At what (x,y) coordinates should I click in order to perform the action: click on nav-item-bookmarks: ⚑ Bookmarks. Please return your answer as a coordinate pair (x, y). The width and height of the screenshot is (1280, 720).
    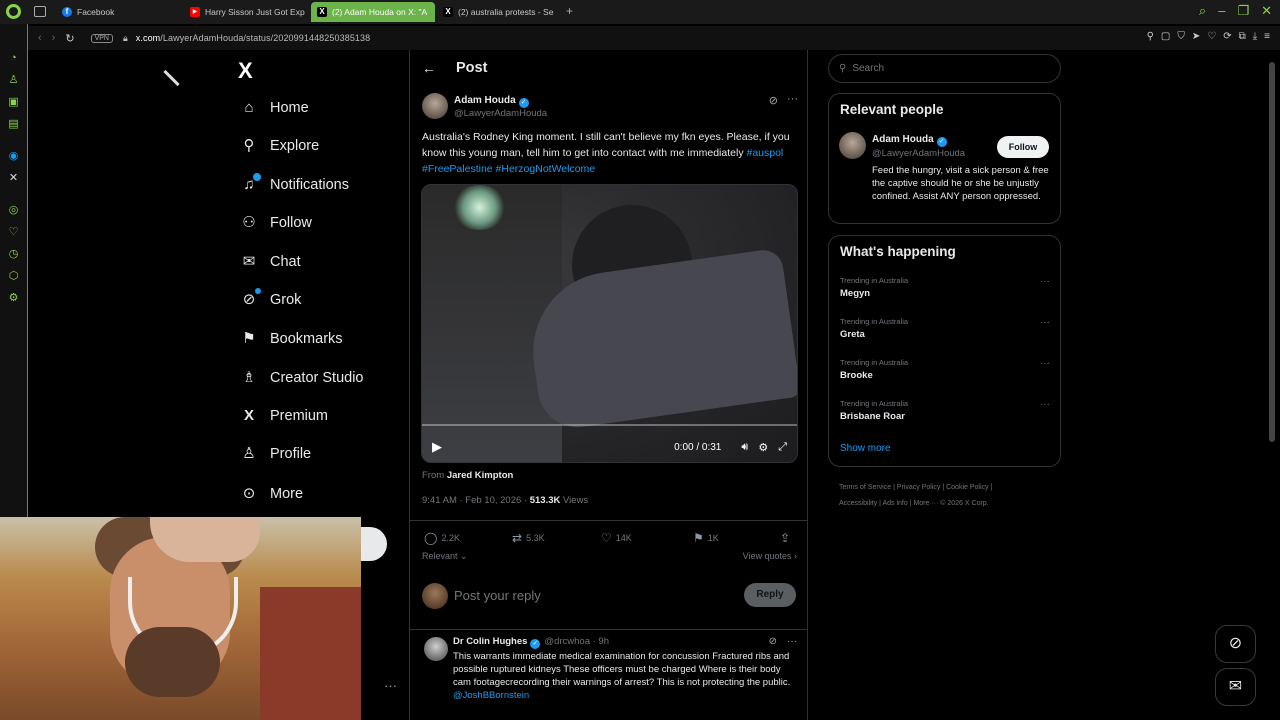
    Looking at the image, I should click on (291, 339).